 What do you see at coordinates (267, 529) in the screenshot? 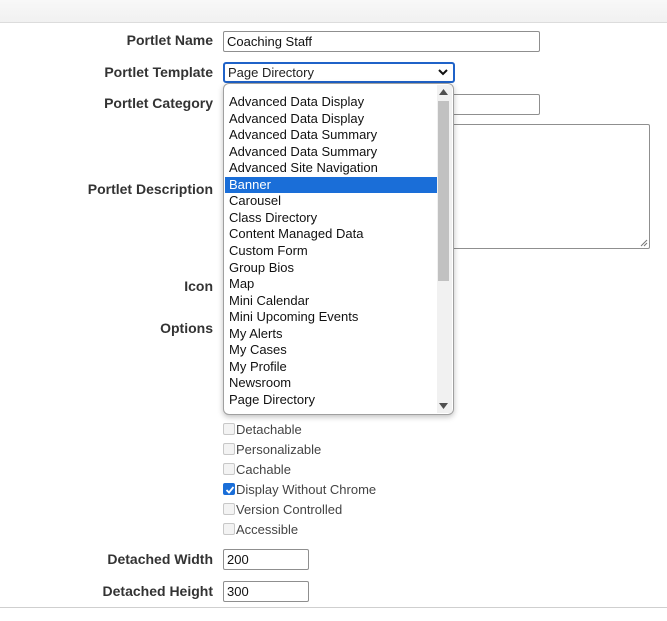
I see `accessible-label: Accessible` at bounding box center [267, 529].